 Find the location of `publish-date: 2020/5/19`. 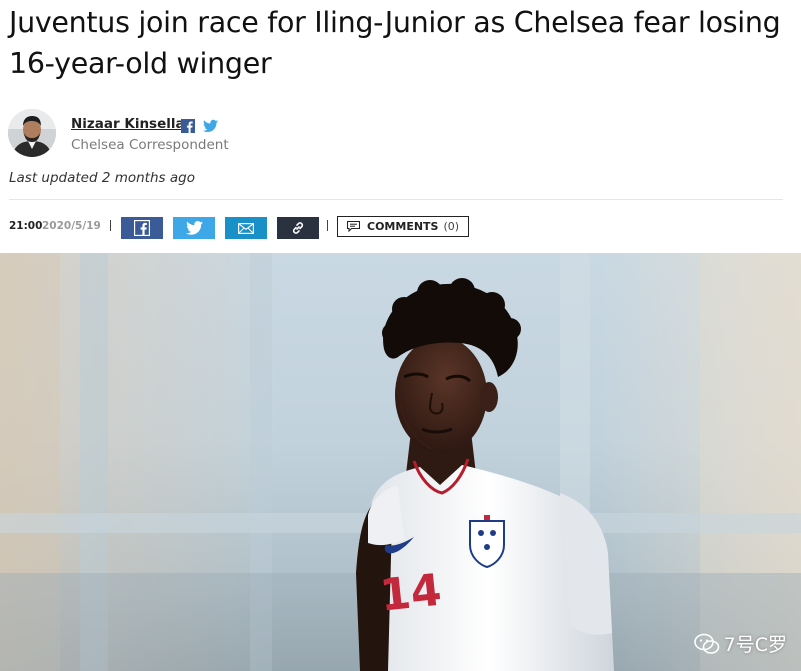

publish-date: 2020/5/19 is located at coordinates (71, 226).